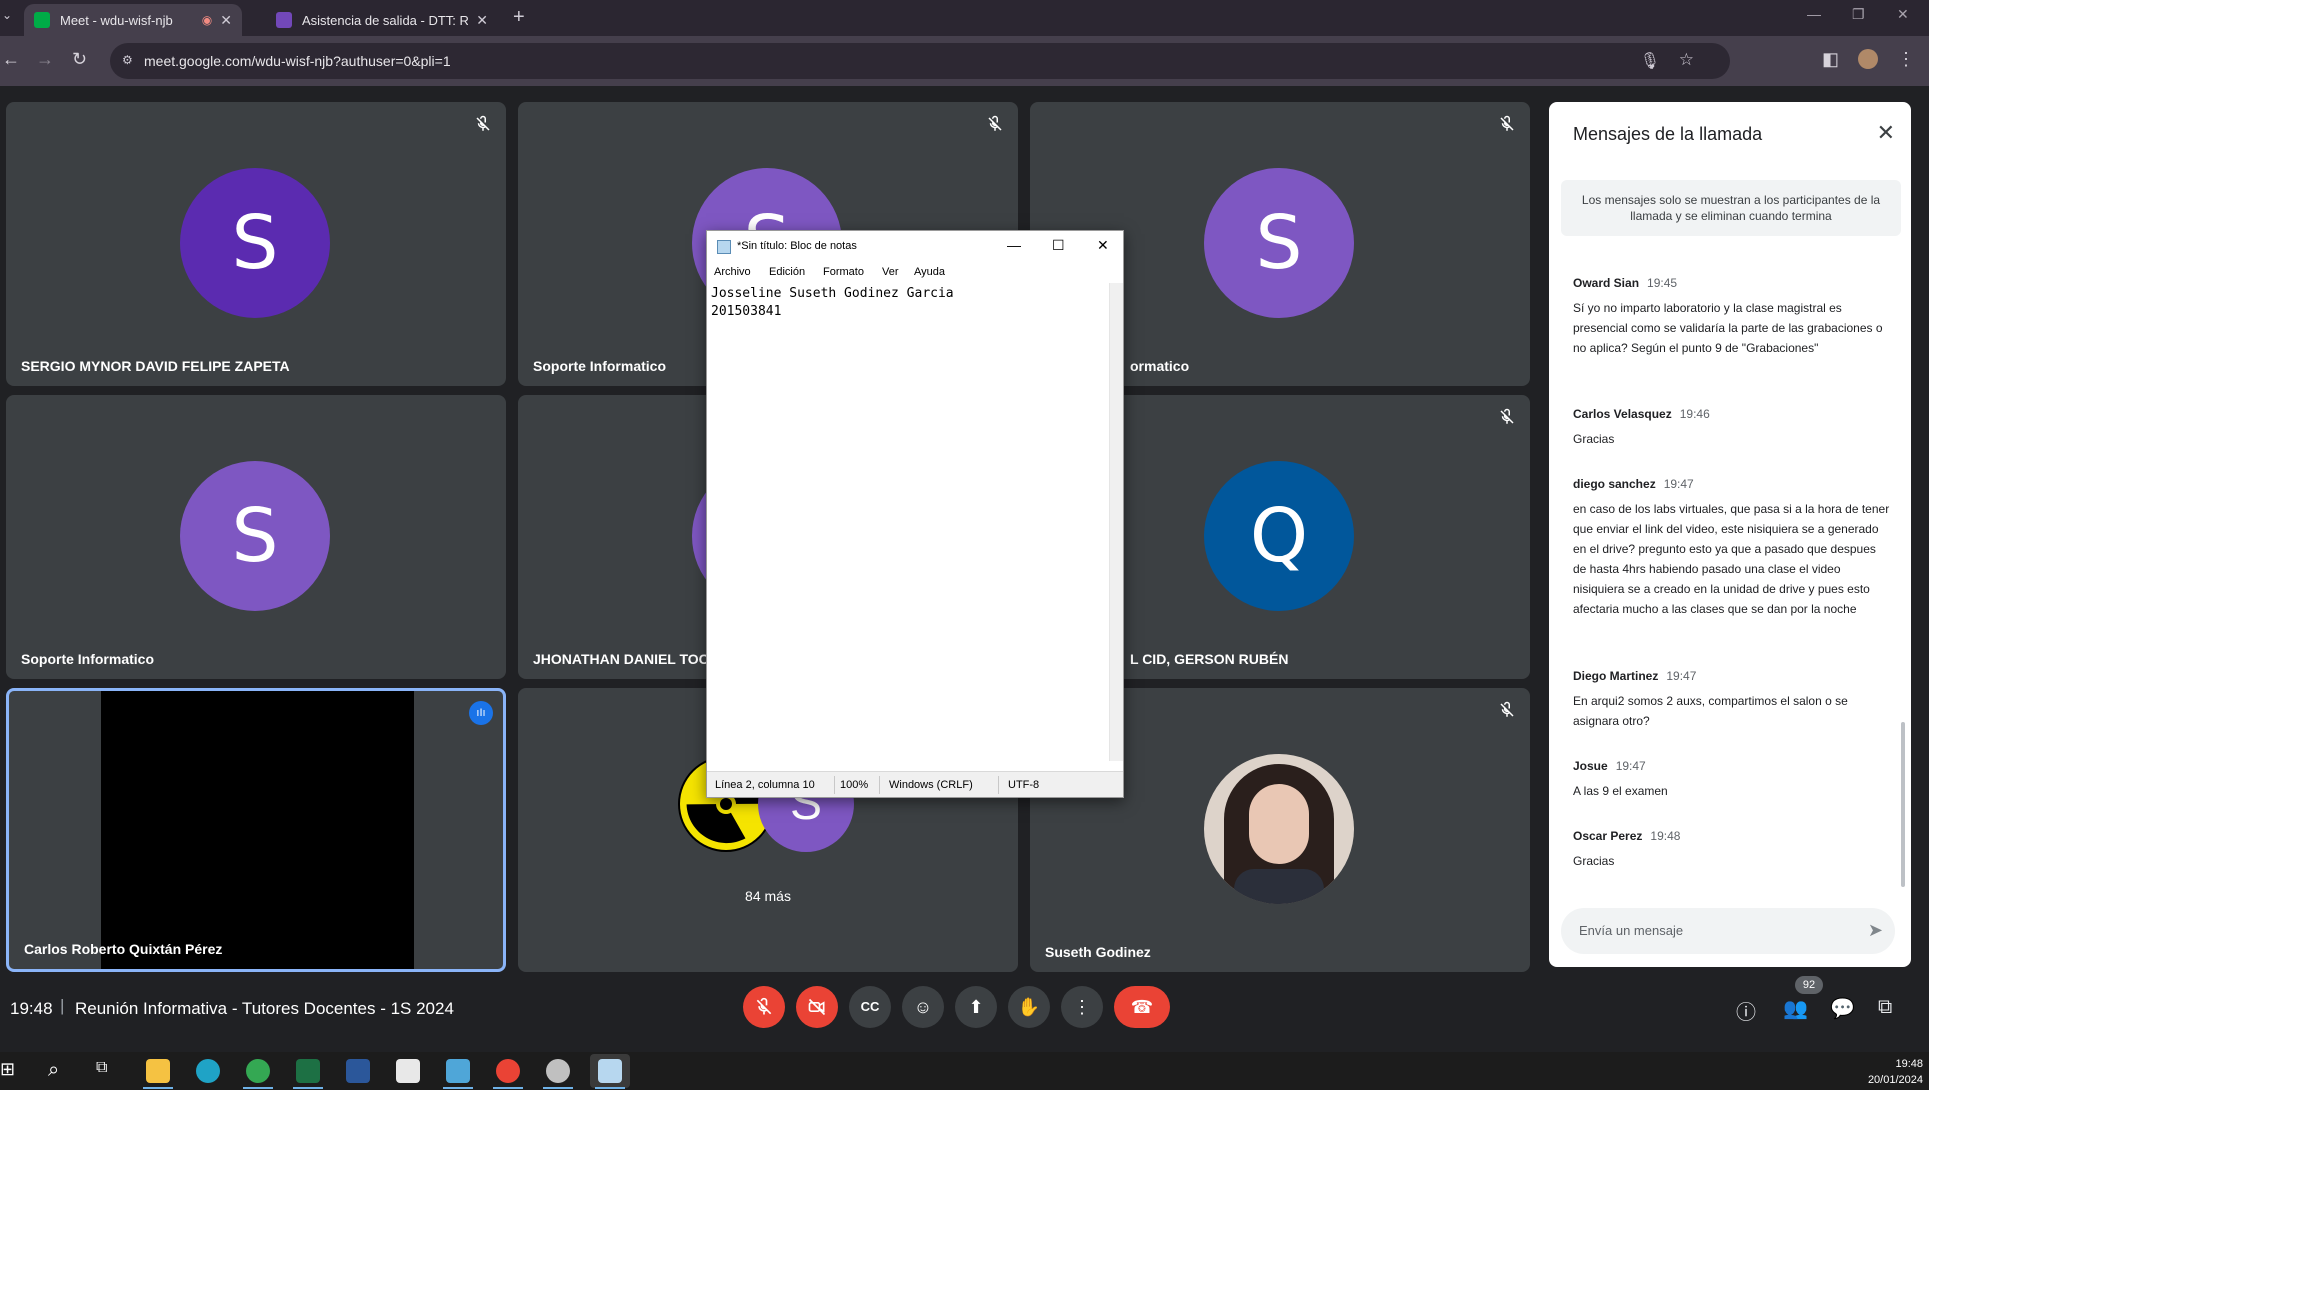 This screenshot has width=2304, height=1296. I want to click on speaking-indicator-icon: ıIı, so click(481, 713).